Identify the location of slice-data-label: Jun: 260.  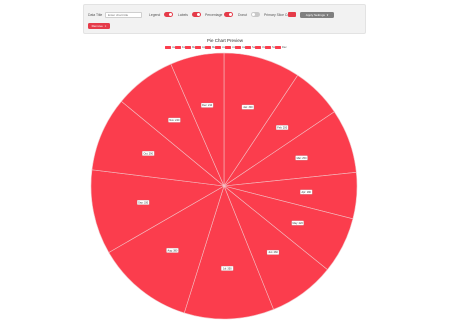
(273, 252).